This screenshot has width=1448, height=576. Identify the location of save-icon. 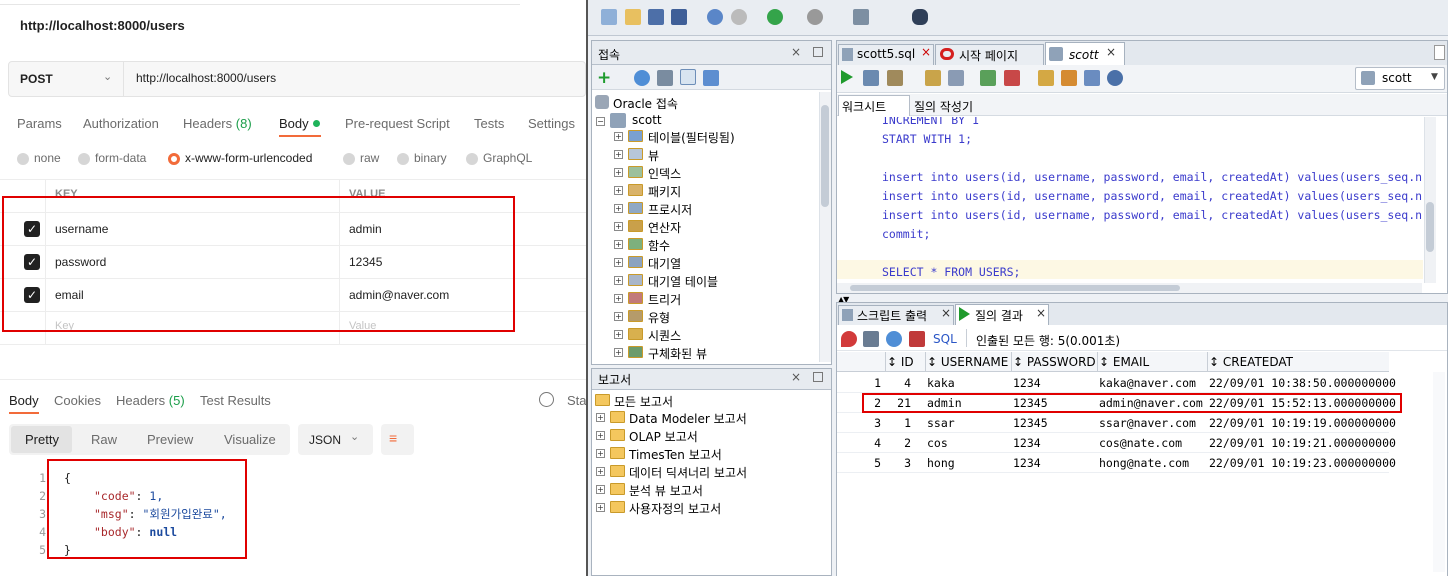
(656, 17).